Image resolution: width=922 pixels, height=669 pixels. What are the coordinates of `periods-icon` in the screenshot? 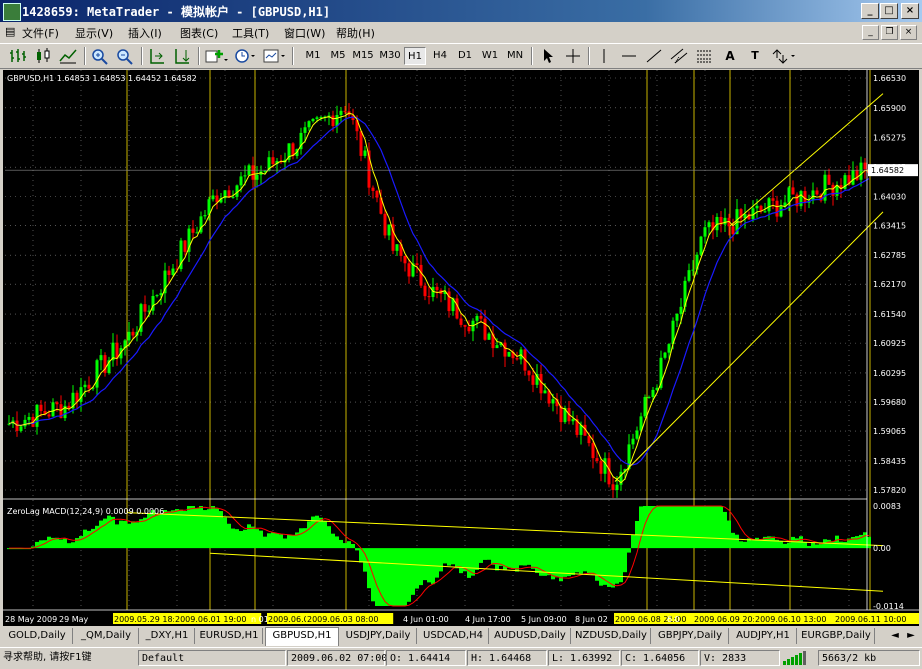 It's located at (245, 56).